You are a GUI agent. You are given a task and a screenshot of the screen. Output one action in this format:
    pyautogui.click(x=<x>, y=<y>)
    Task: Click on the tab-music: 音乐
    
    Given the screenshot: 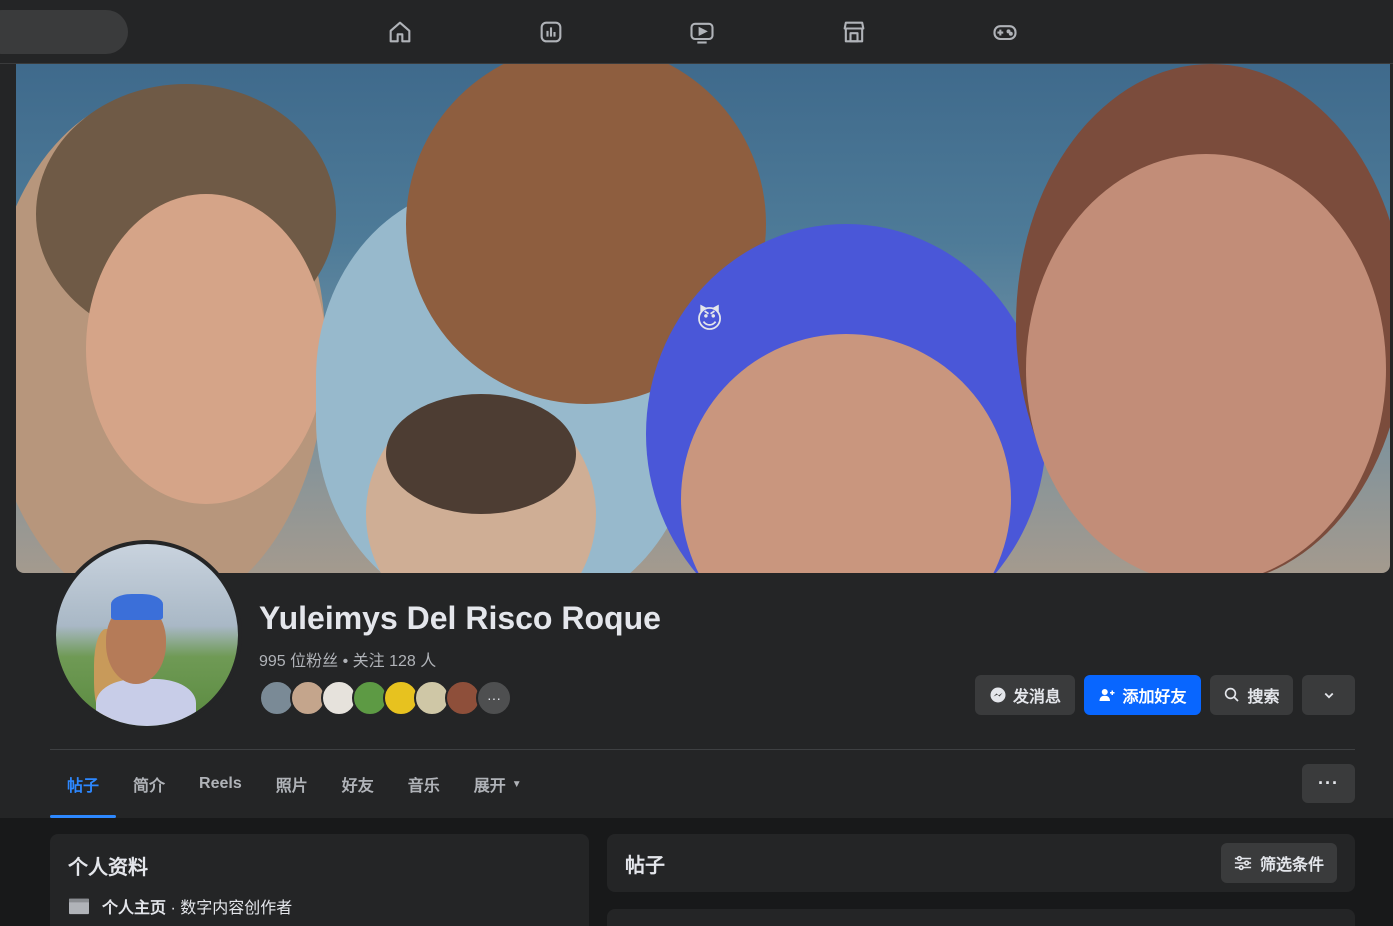 What is the action you would take?
    pyautogui.click(x=424, y=784)
    